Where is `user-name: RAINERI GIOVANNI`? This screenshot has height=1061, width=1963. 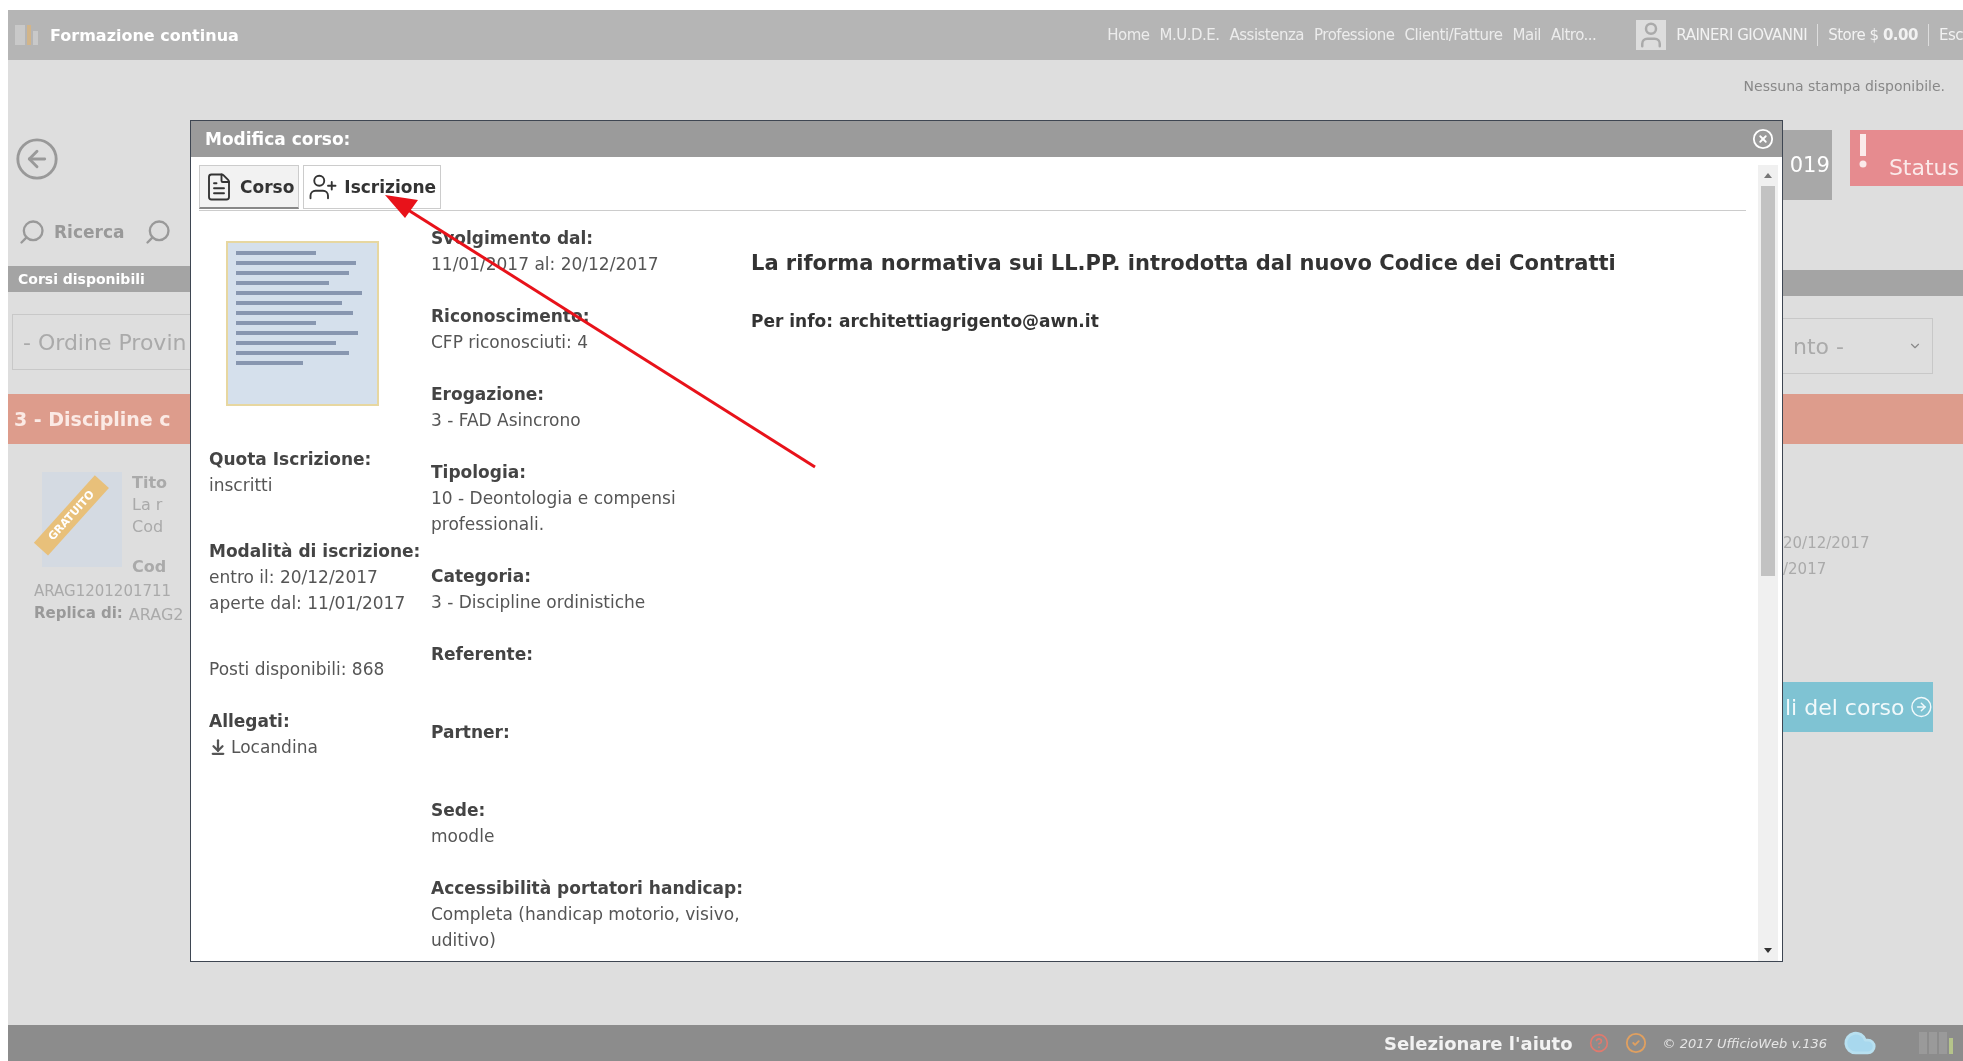
user-name: RAINERI GIOVANNI is located at coordinates (1742, 35).